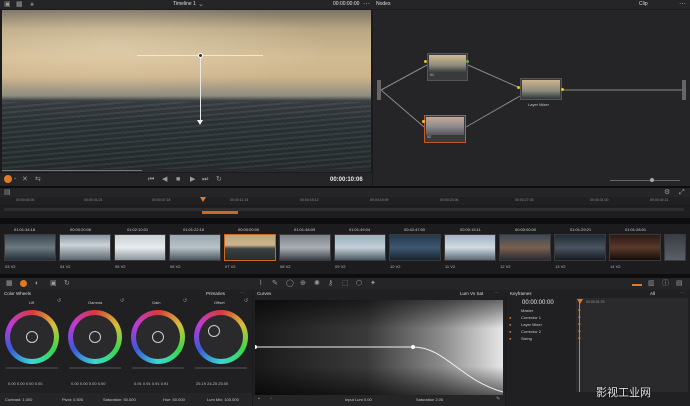 This screenshot has width=690, height=406. I want to click on go-to-start-icon: ⏮, so click(151, 179).